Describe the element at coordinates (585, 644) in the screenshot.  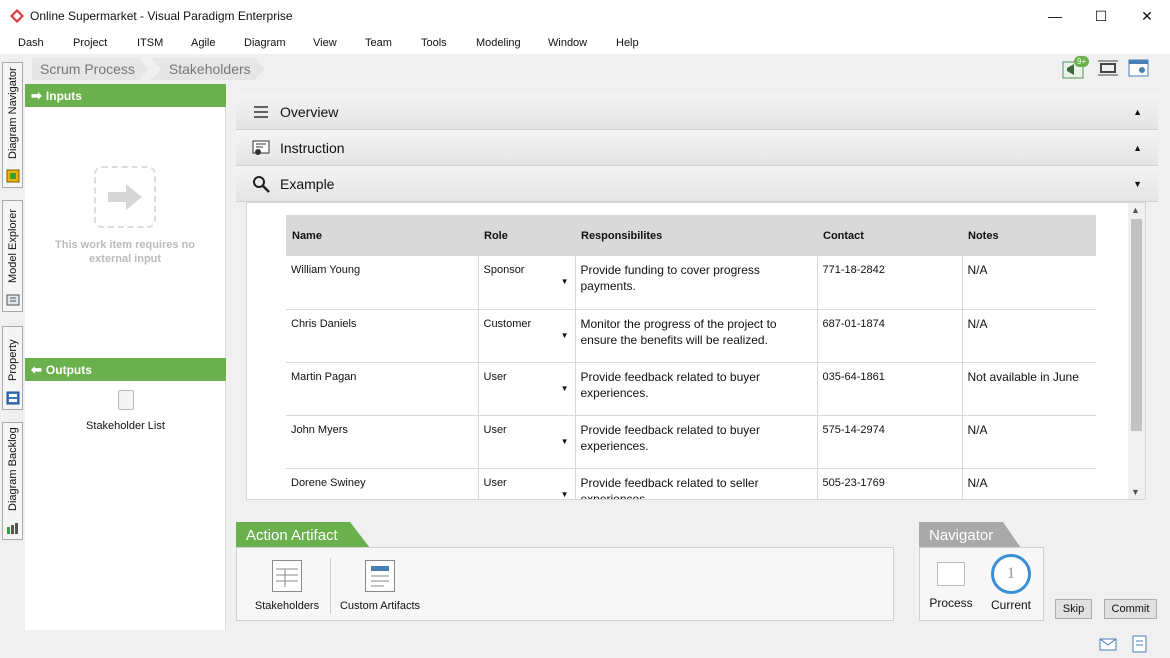
I see `status-bar` at that location.